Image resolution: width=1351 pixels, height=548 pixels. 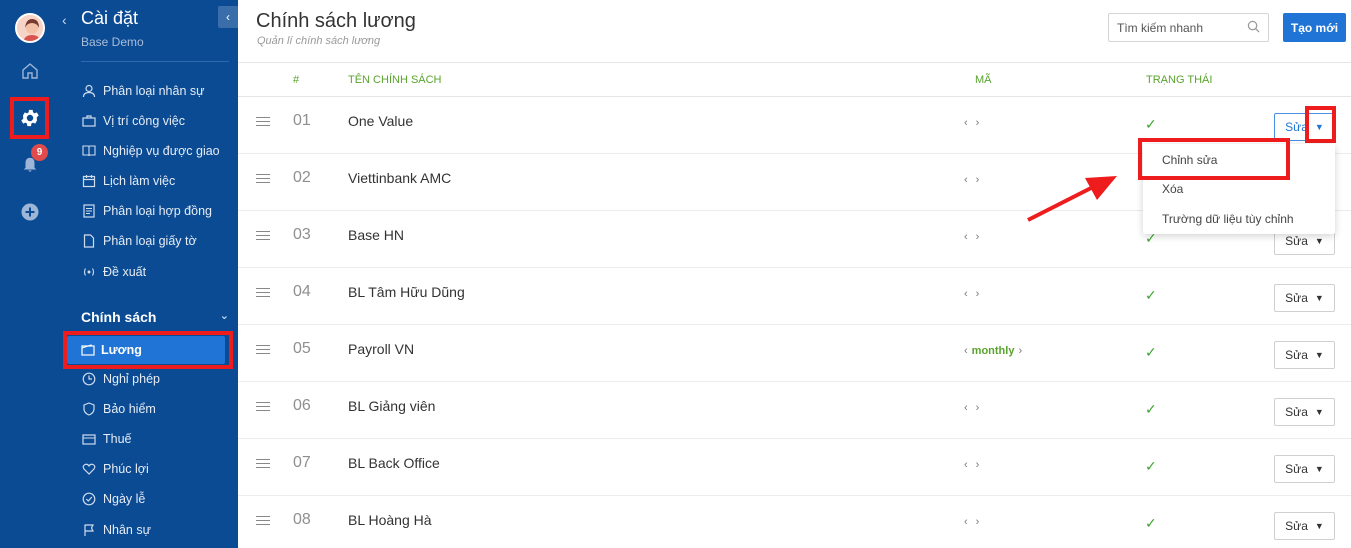 What do you see at coordinates (139, 181) in the screenshot?
I see `sidebar-item-label: Lịch làm việc` at bounding box center [139, 181].